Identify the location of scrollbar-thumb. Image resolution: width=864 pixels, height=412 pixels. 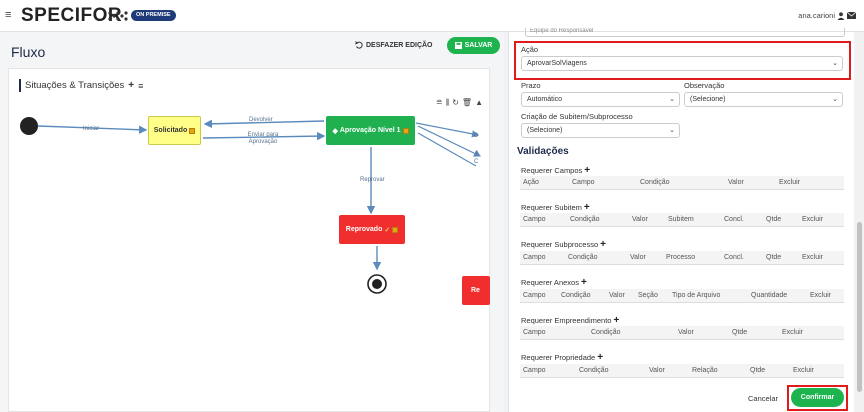
(859, 307).